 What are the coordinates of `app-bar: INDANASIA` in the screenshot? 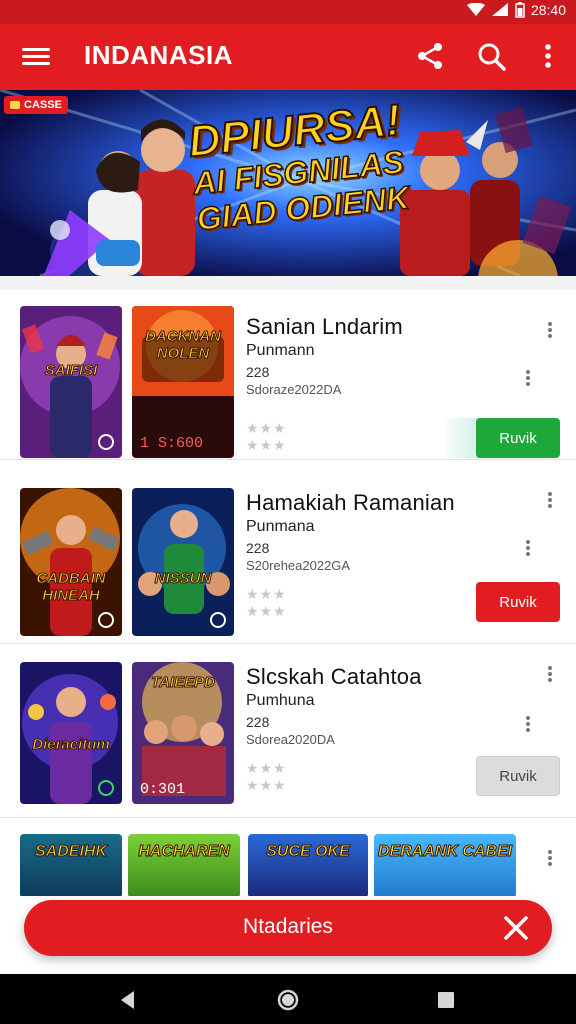 It's located at (288, 57).